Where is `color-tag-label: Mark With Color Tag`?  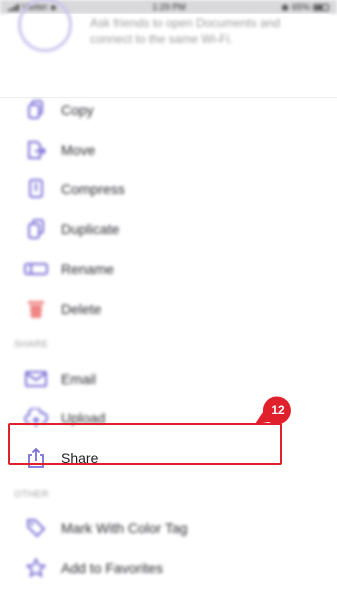 color-tag-label: Mark With Color Tag is located at coordinates (124, 528).